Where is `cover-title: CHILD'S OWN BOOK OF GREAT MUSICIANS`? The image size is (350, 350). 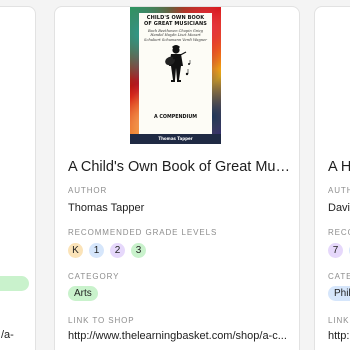 cover-title: CHILD'S OWN BOOK OF GREAT MUSICIANS is located at coordinates (175, 21).